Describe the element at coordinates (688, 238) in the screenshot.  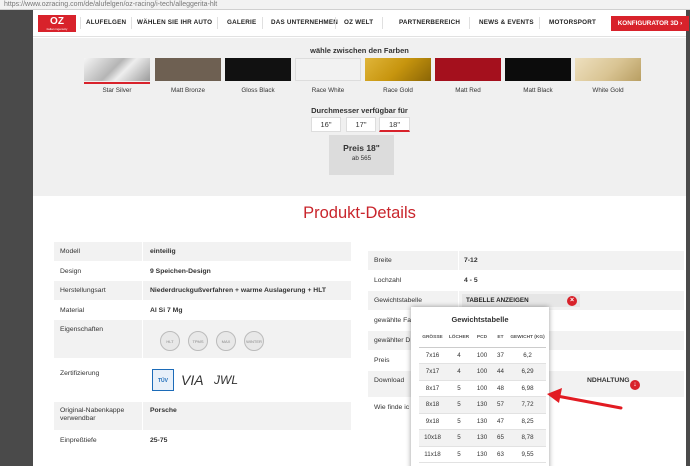
I see `right-background` at that location.